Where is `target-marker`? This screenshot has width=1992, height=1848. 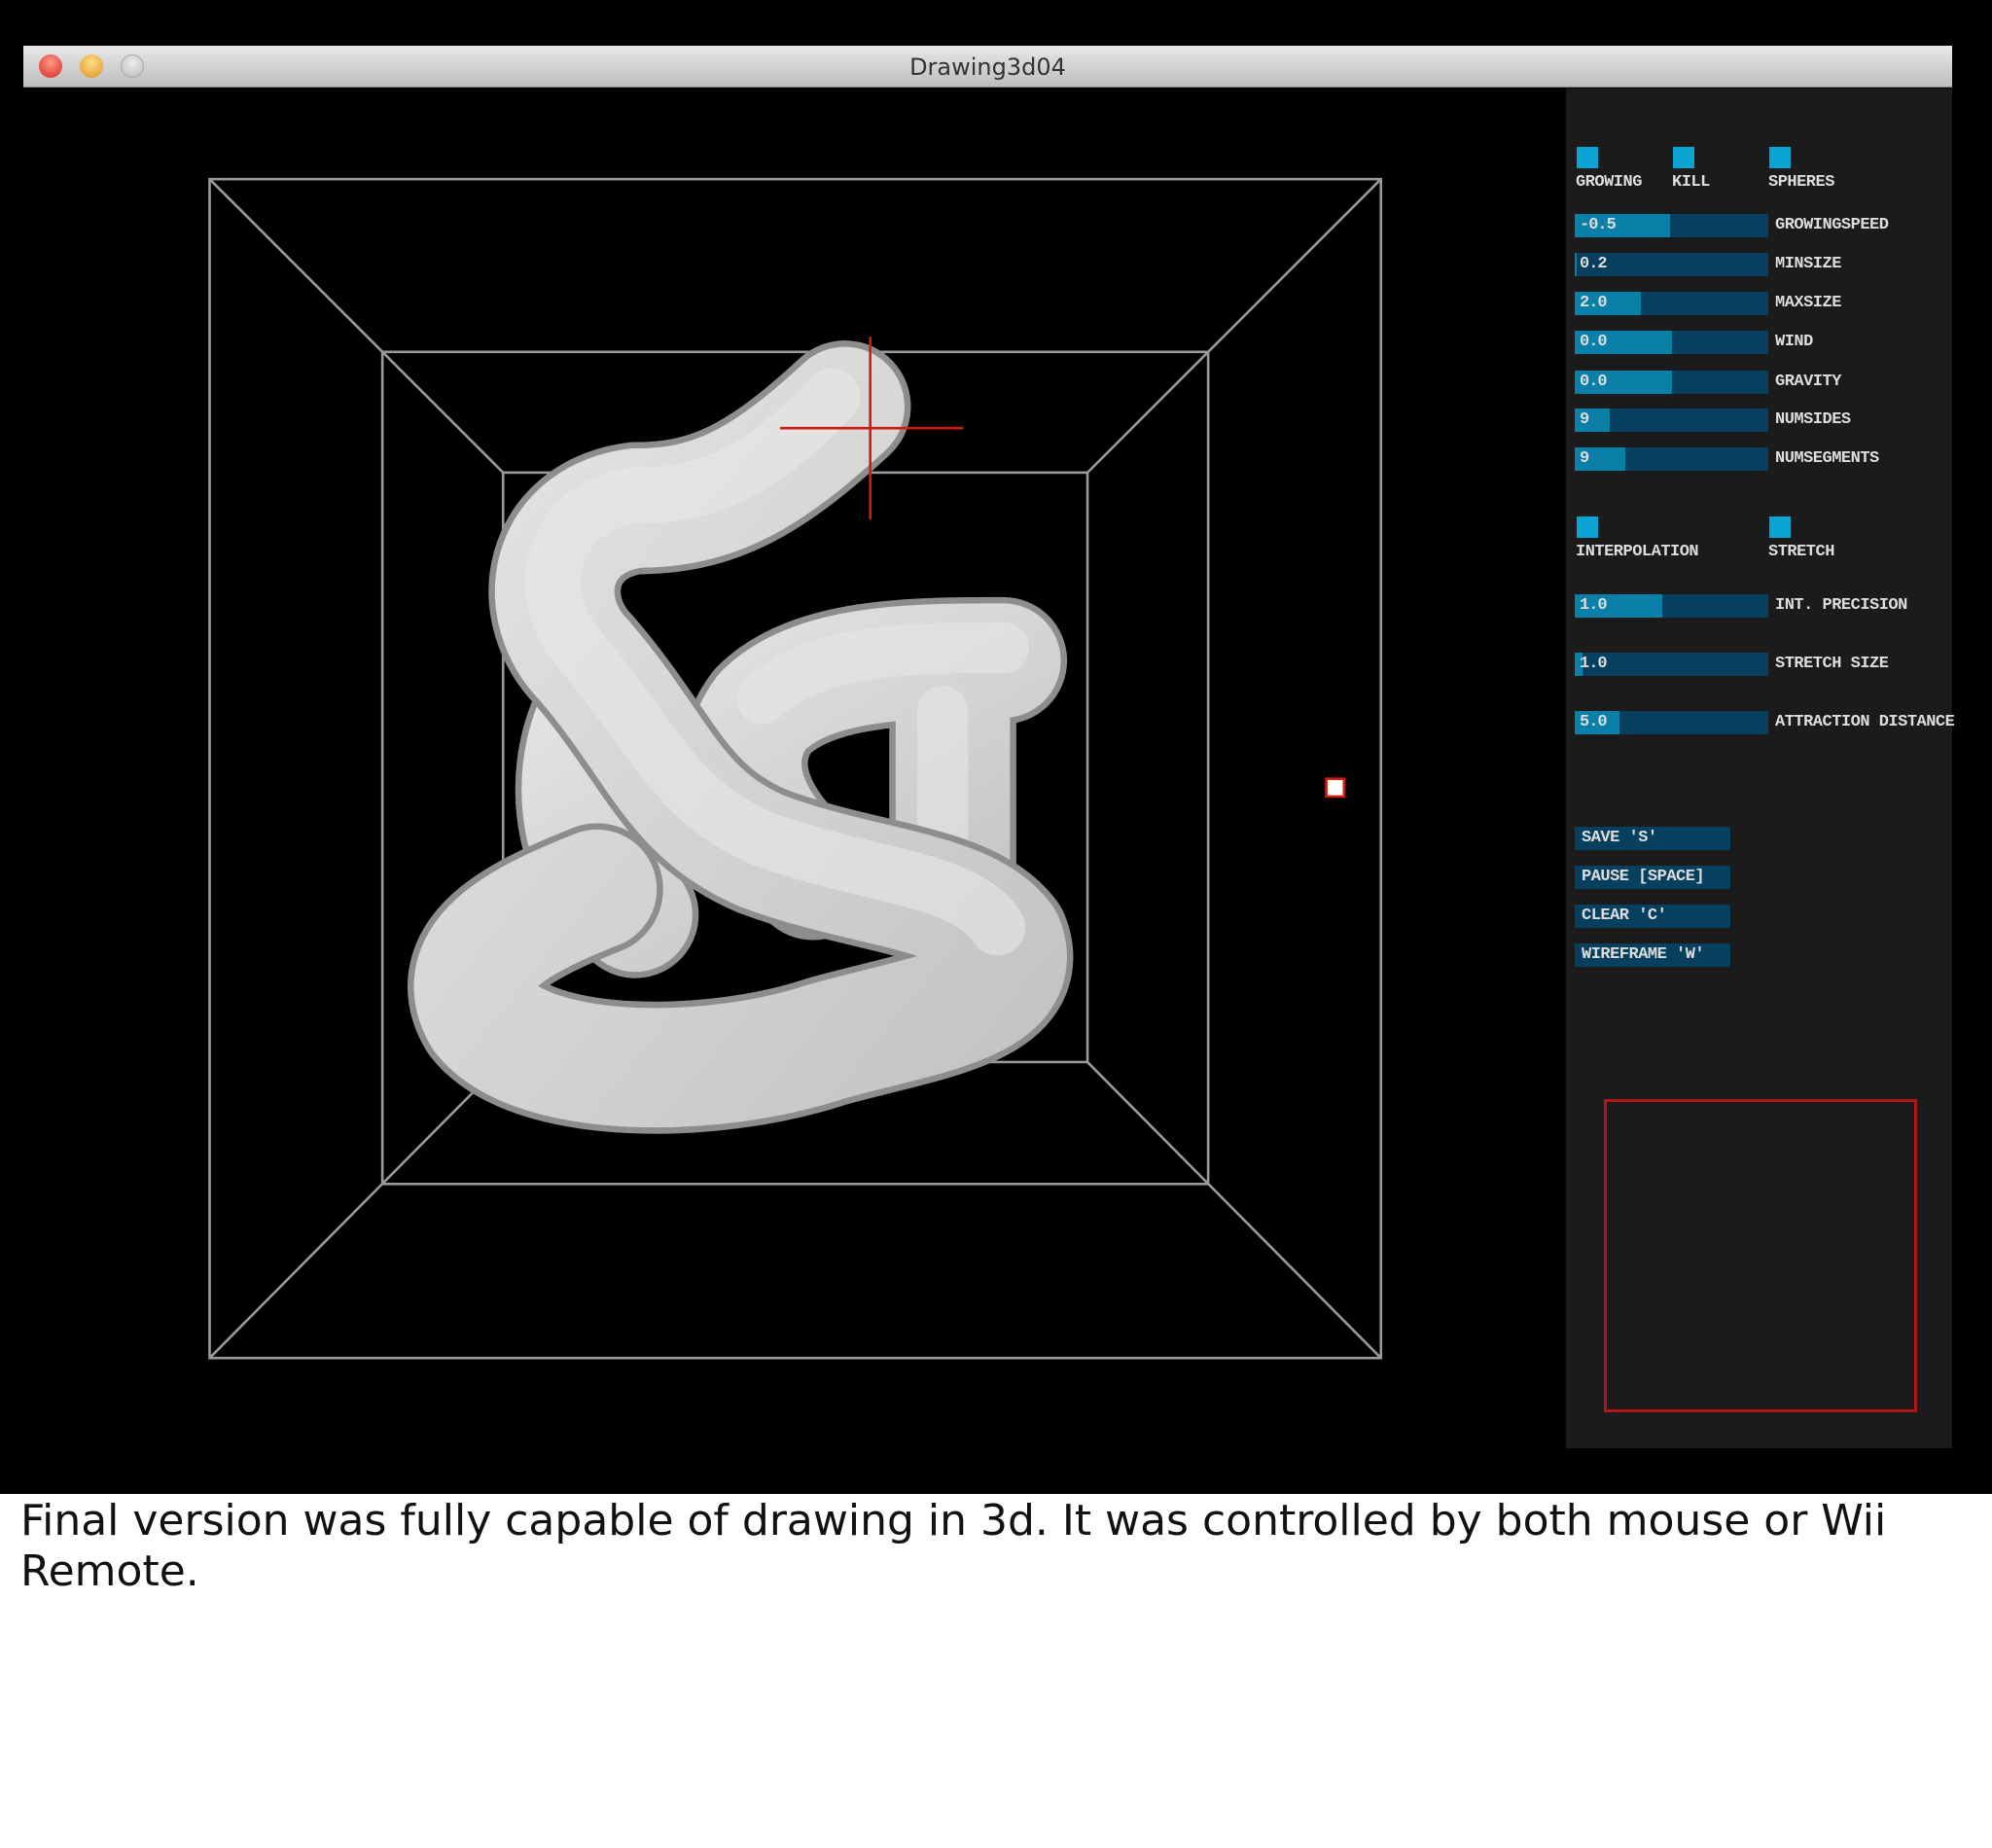
target-marker is located at coordinates (1335, 788).